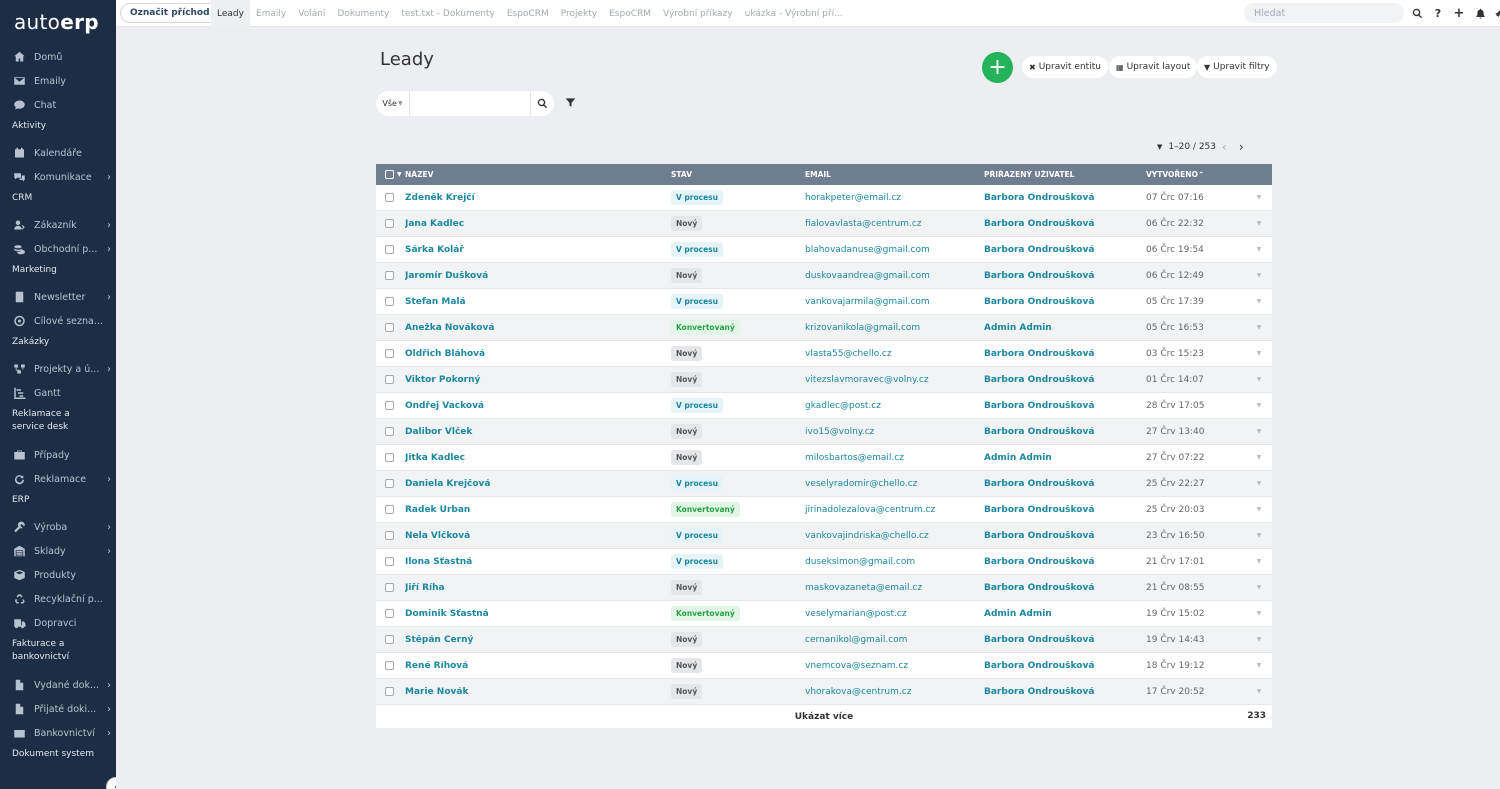 The width and height of the screenshot is (1500, 789). Describe the element at coordinates (538, 510) in the screenshot. I see `lead-name-link: Radek Urban` at that location.